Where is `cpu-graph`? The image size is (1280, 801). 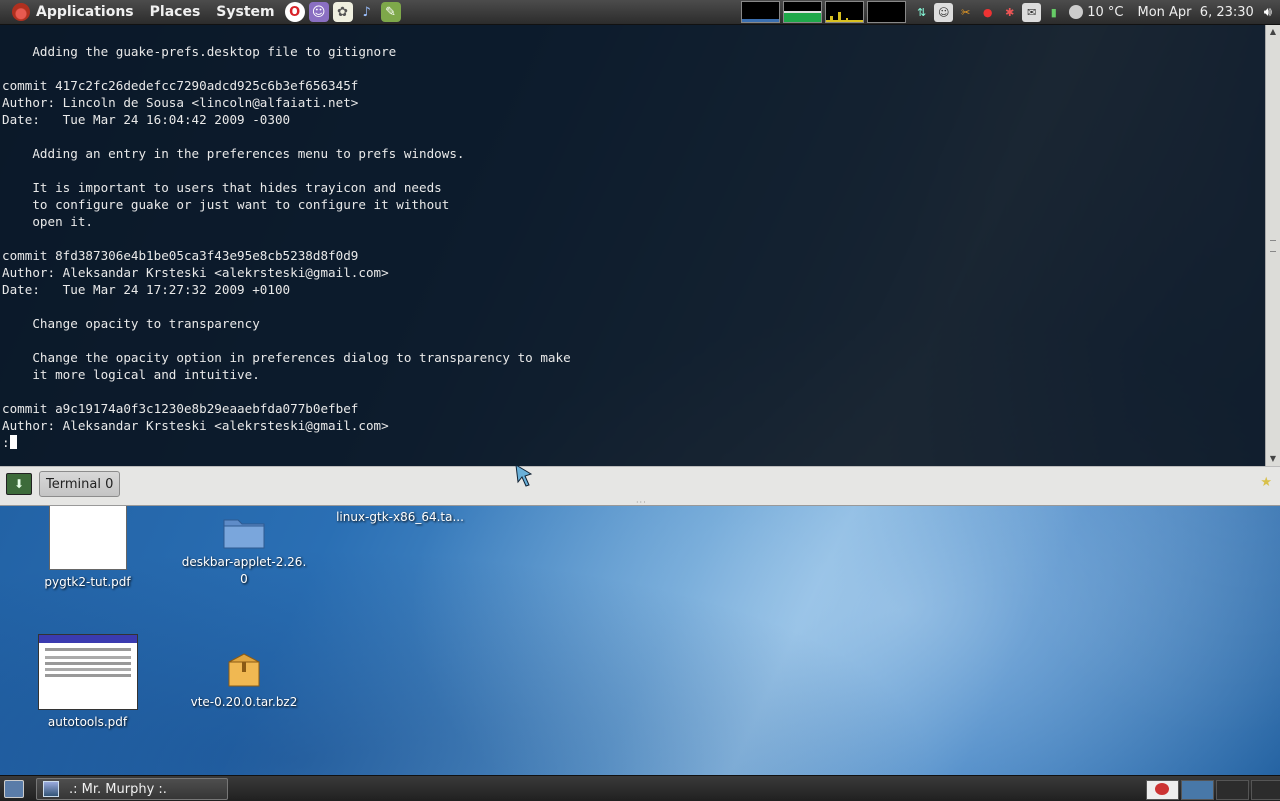
cpu-graph is located at coordinates (761, 12).